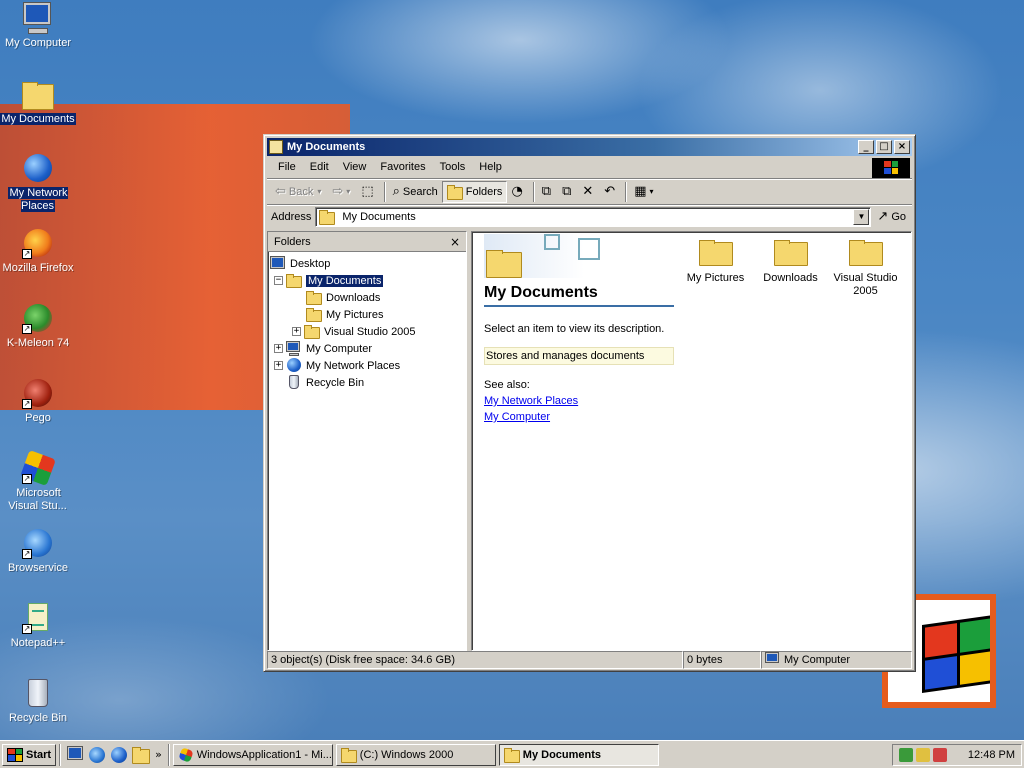 The width and height of the screenshot is (1024, 768). I want to click on back-label: Back, so click(301, 191).